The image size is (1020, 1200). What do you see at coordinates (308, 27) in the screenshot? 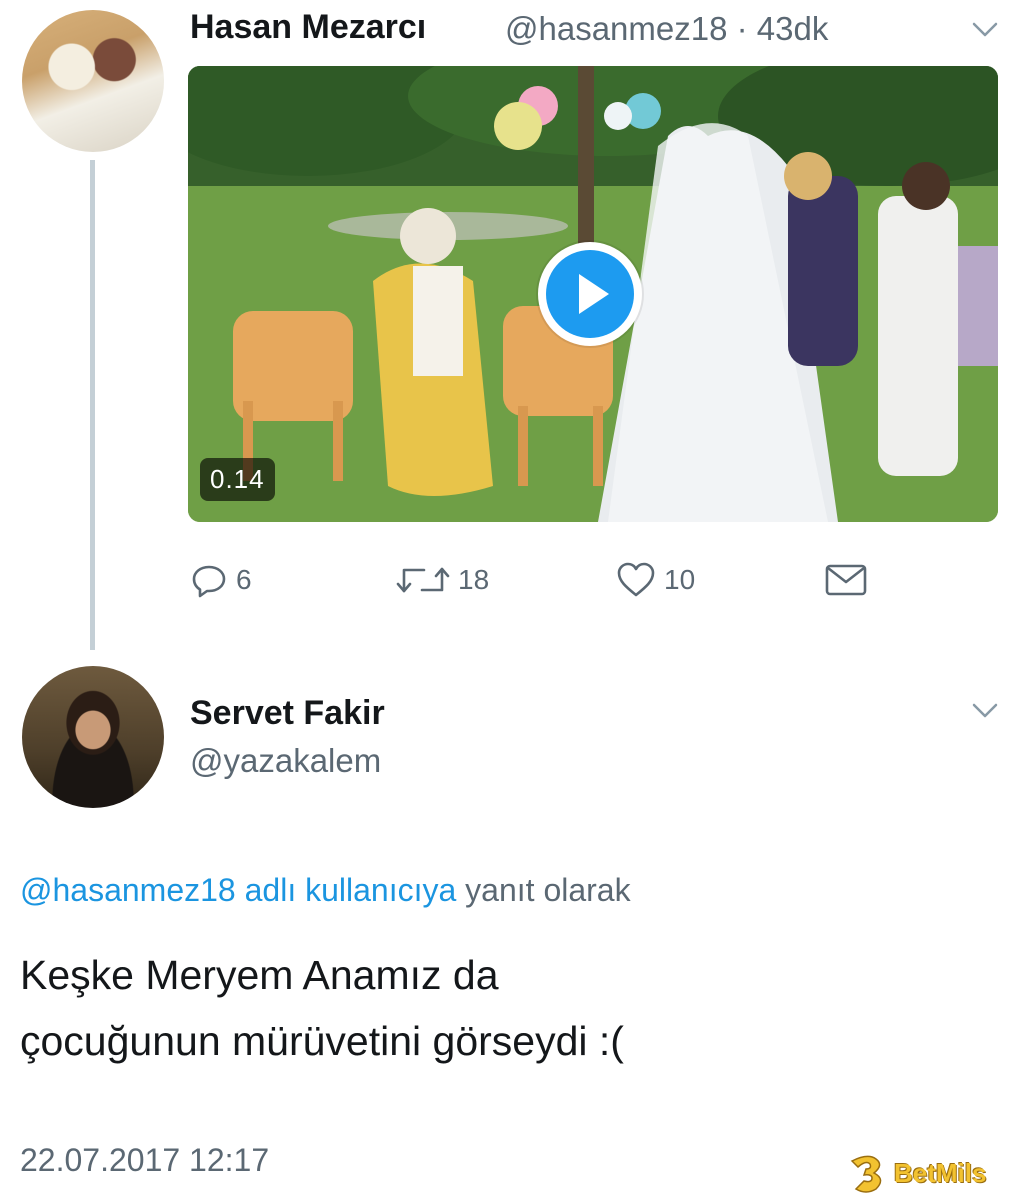
I see `tweet1-display-name: Hasan Mezarcı` at bounding box center [308, 27].